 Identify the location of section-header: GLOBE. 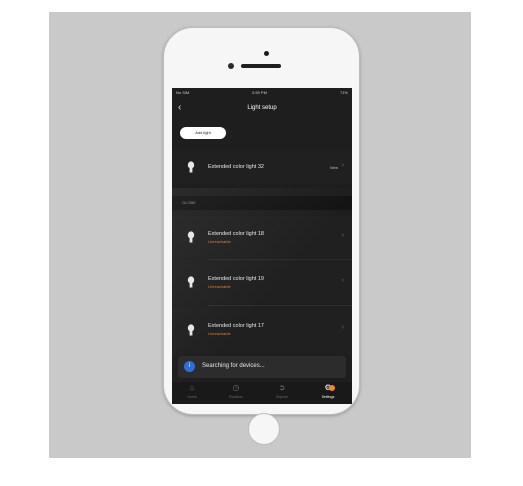
(262, 203).